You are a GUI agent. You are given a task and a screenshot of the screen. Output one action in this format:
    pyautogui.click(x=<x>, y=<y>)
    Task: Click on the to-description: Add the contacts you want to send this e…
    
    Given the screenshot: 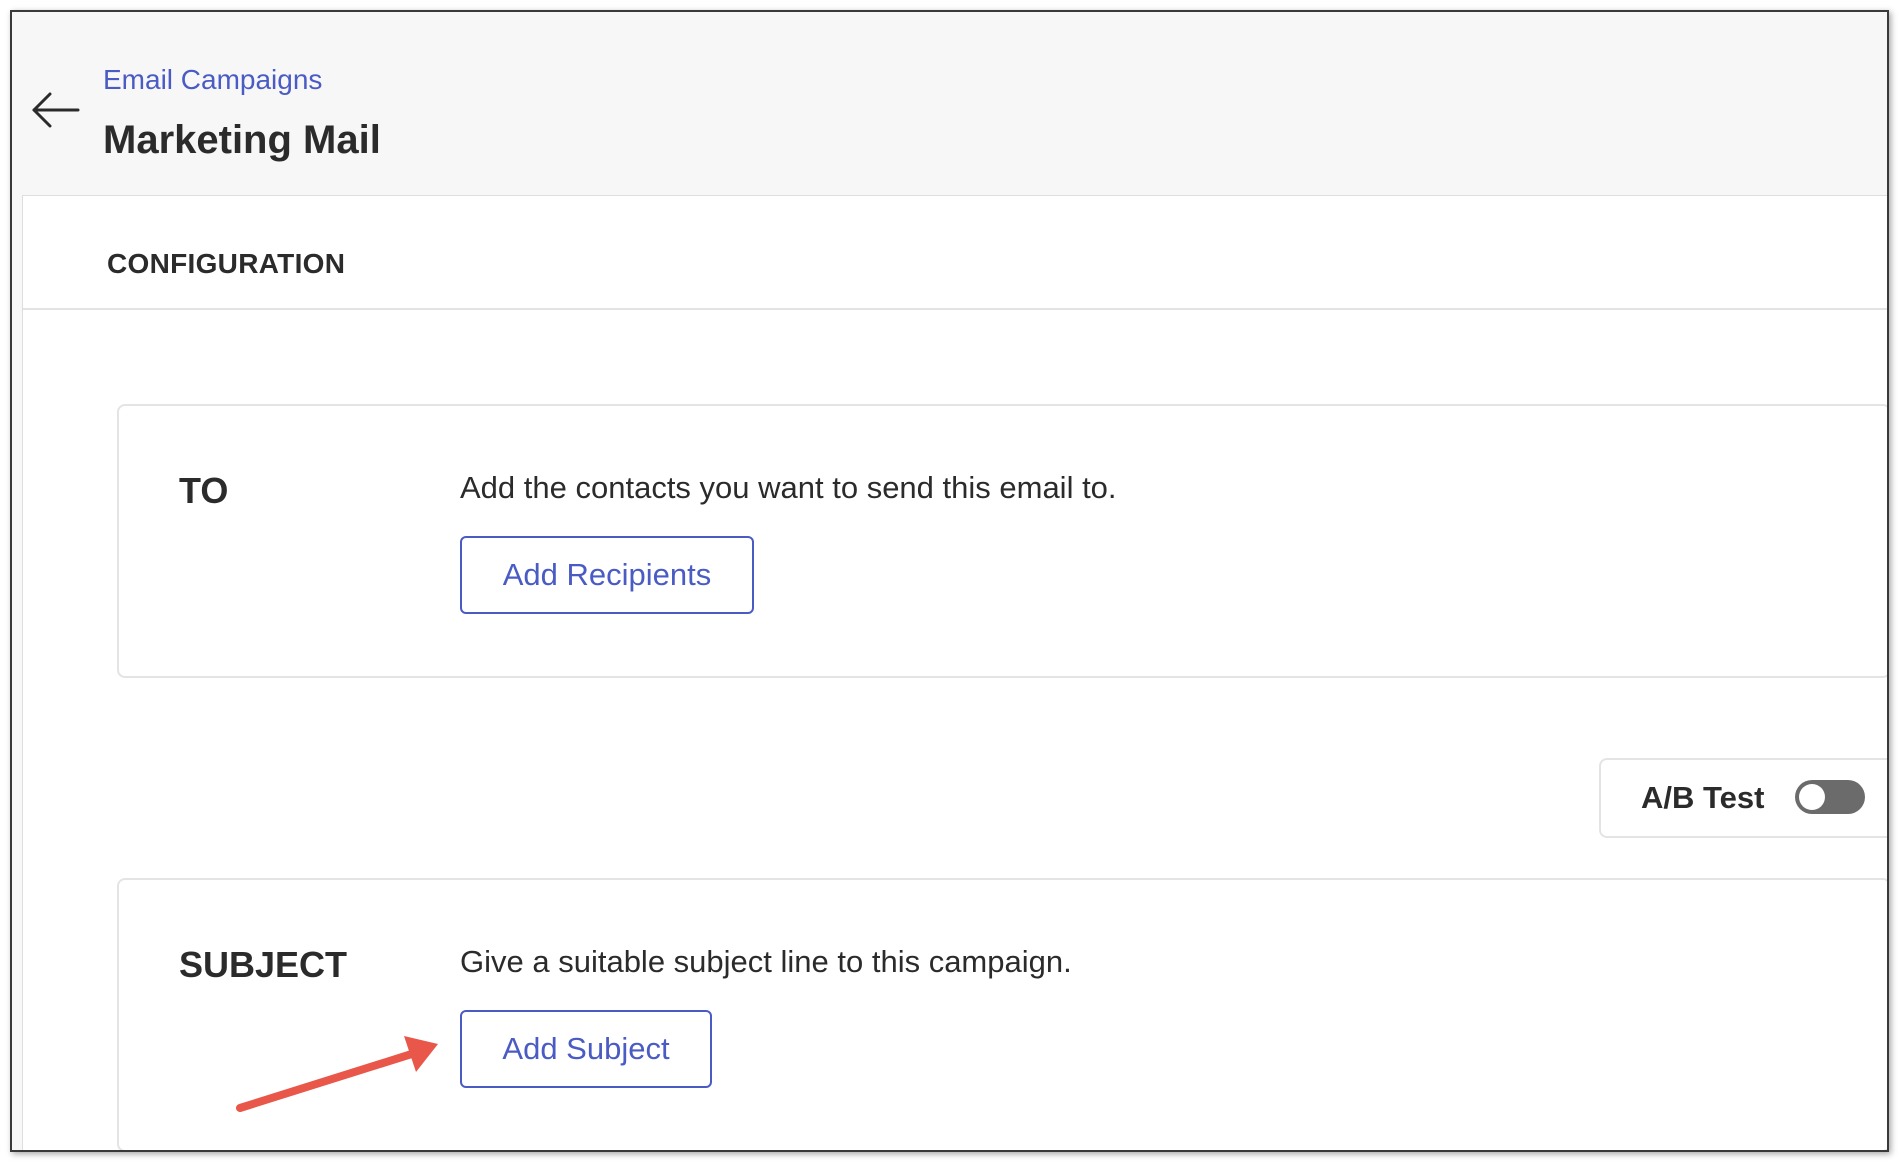 What is the action you would take?
    pyautogui.click(x=788, y=487)
    